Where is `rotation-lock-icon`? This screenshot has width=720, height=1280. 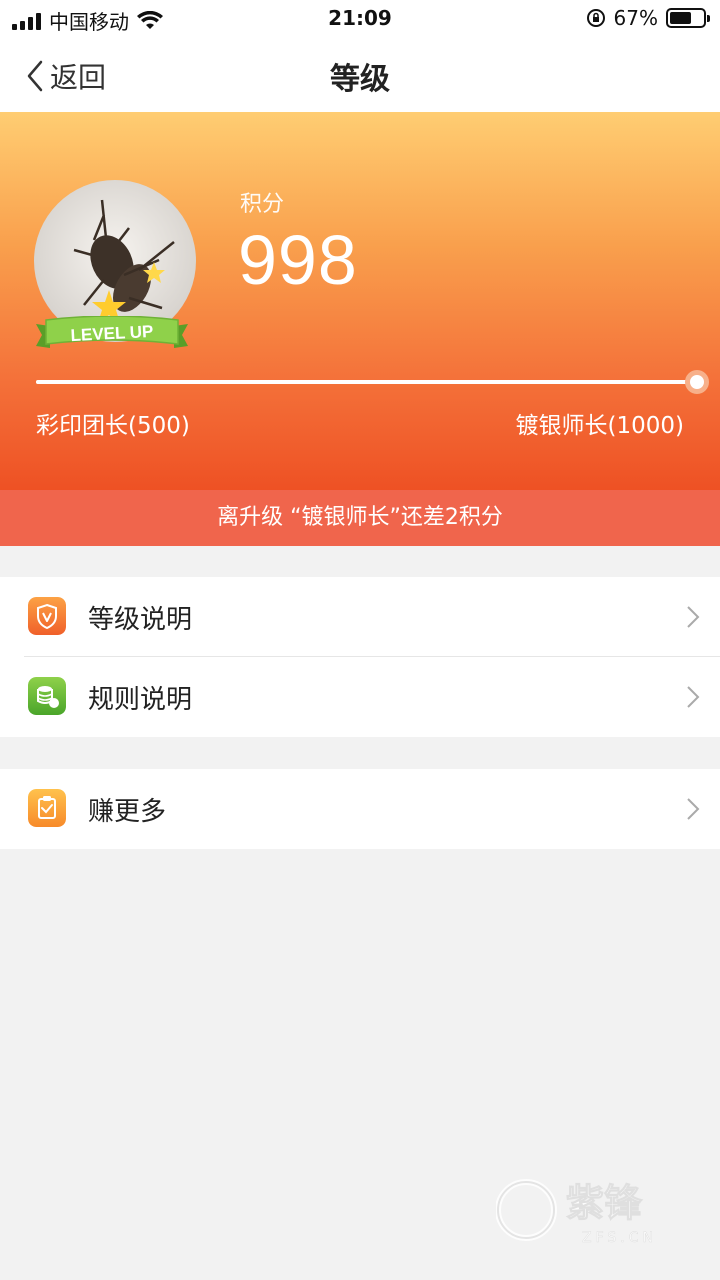 rotation-lock-icon is located at coordinates (595, 18).